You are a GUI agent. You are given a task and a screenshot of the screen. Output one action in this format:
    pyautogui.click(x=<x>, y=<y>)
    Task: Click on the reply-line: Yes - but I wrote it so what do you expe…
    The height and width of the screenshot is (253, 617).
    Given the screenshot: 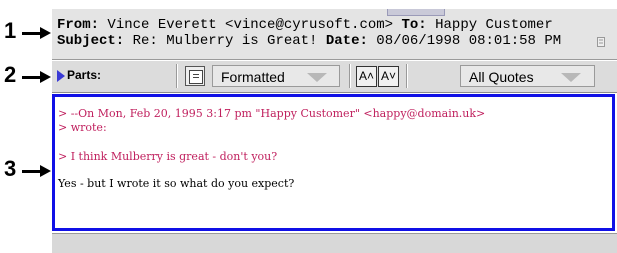 What is the action you would take?
    pyautogui.click(x=176, y=183)
    